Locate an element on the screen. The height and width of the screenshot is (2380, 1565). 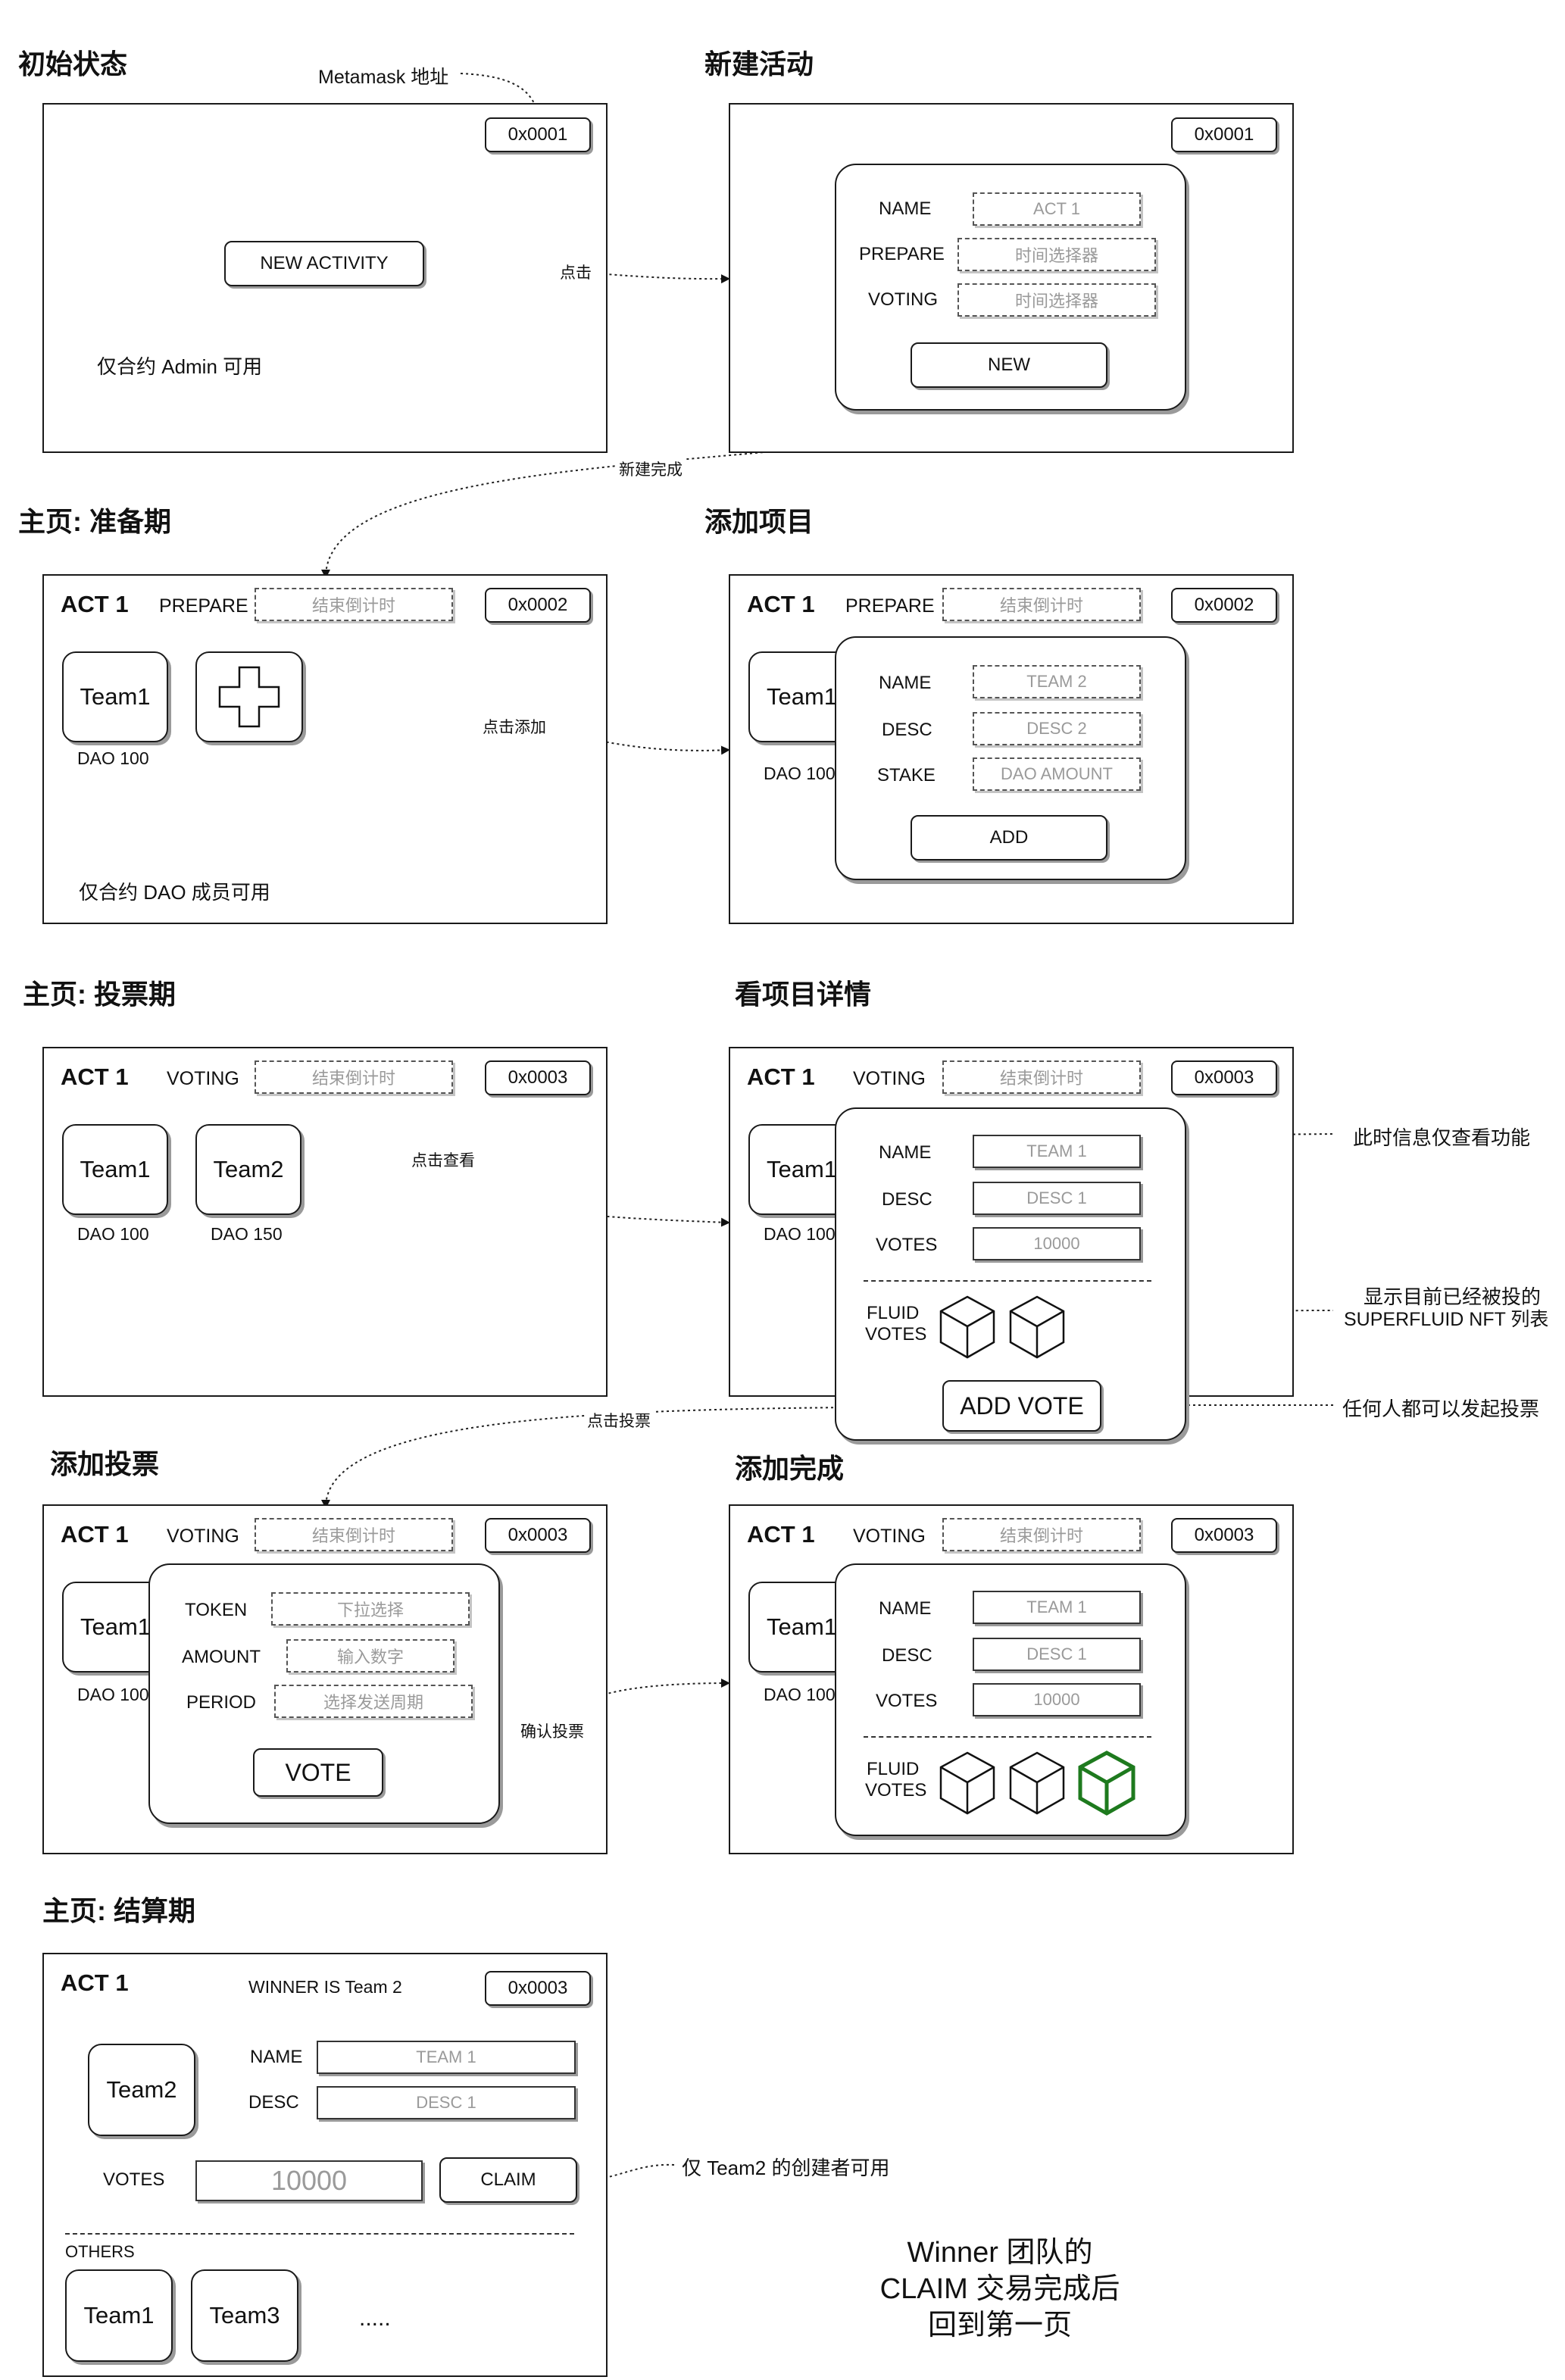
team-card: Team2 is located at coordinates (248, 1169).